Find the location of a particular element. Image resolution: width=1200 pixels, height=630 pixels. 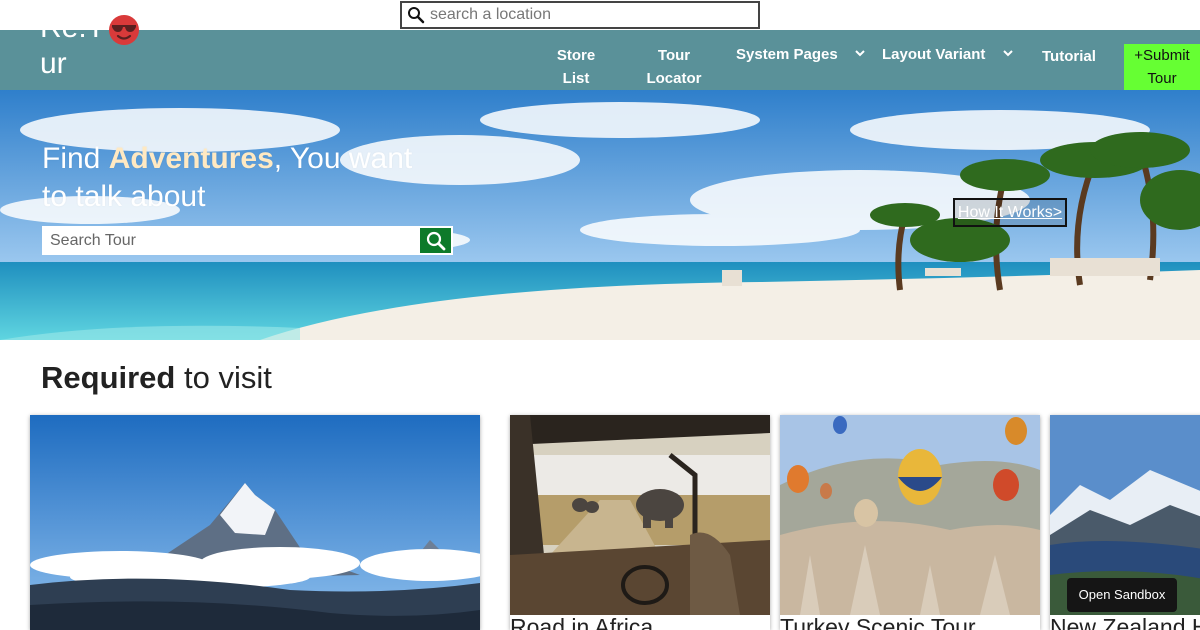

top-bar is located at coordinates (600, 15).